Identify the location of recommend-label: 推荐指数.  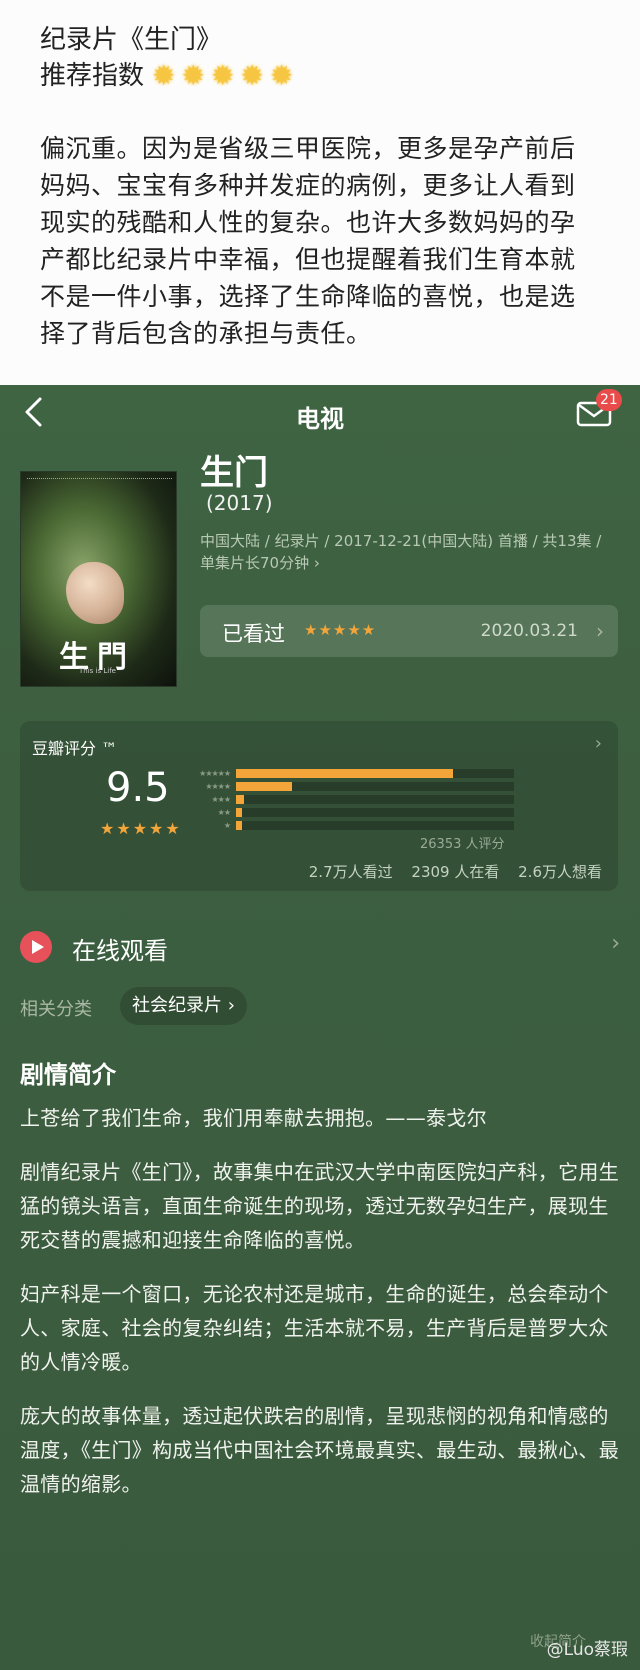
(92, 76).